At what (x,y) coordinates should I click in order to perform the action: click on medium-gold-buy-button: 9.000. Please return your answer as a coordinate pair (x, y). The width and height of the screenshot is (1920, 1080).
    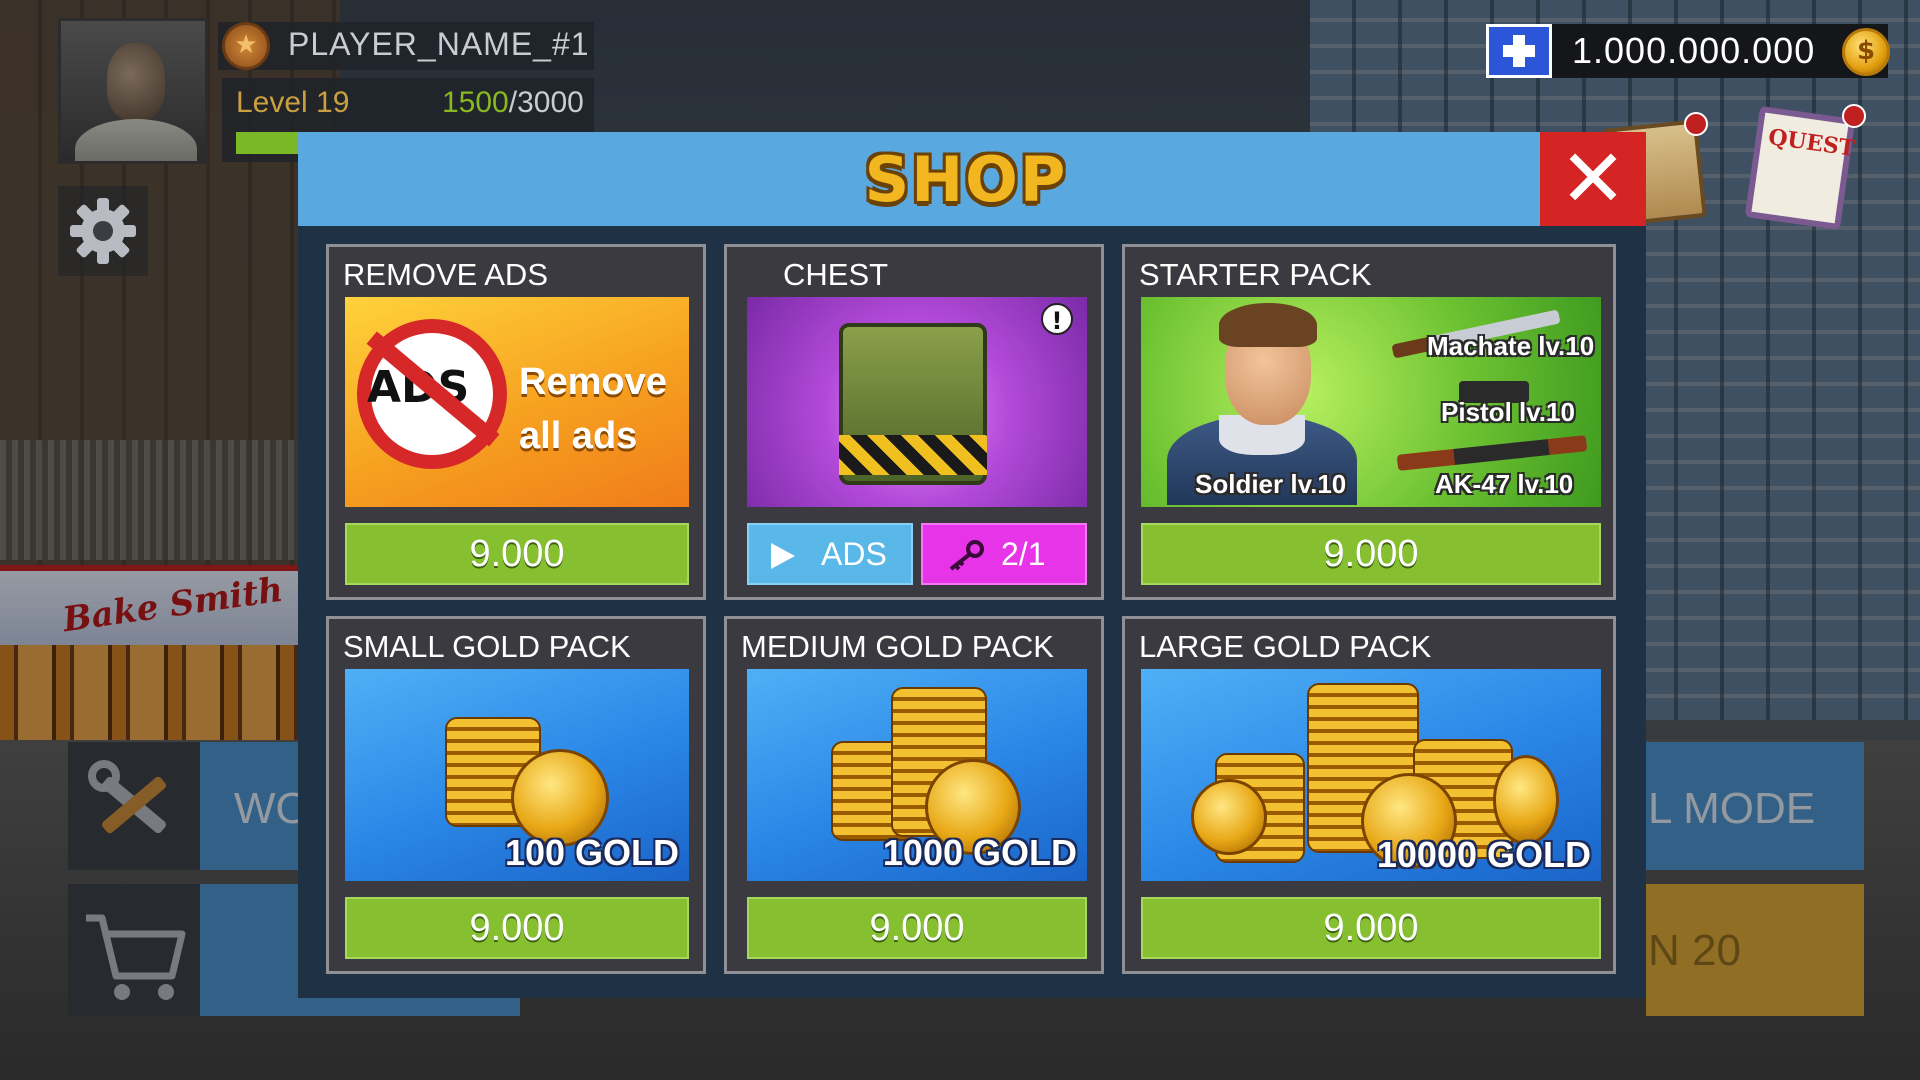
    Looking at the image, I should click on (917, 928).